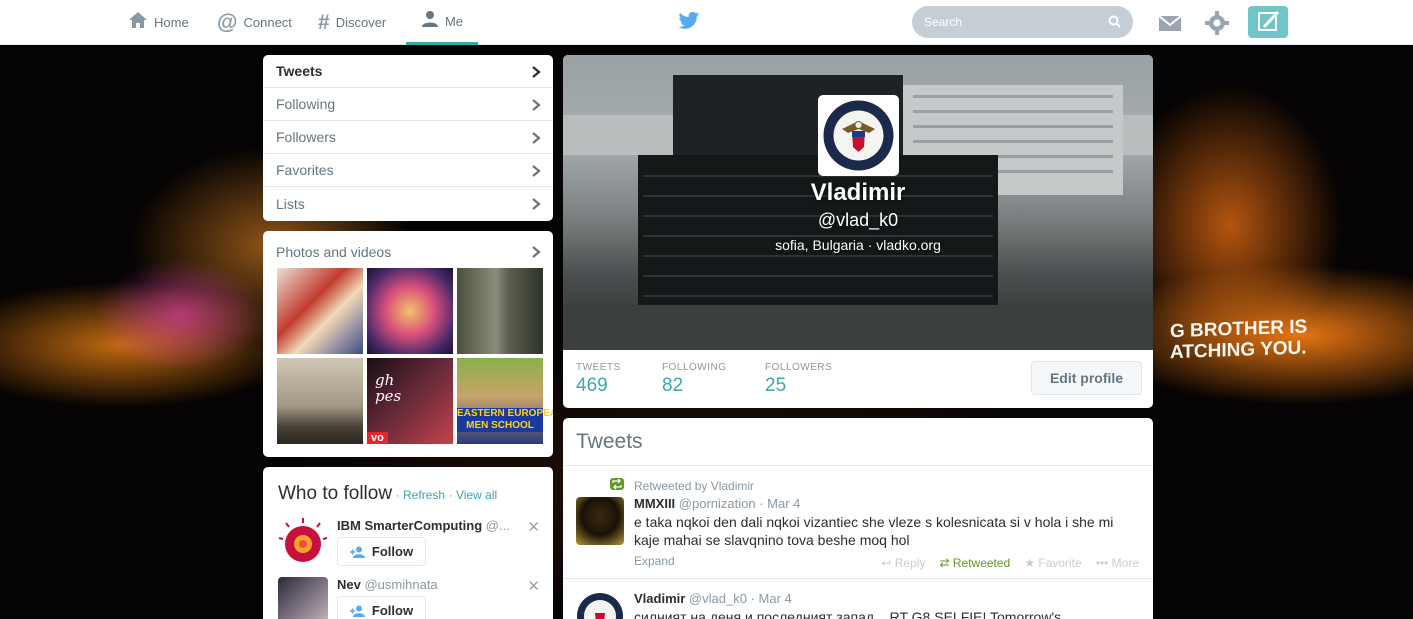 The image size is (1413, 619). I want to click on tweet-author-name: MMXIII, so click(654, 503).